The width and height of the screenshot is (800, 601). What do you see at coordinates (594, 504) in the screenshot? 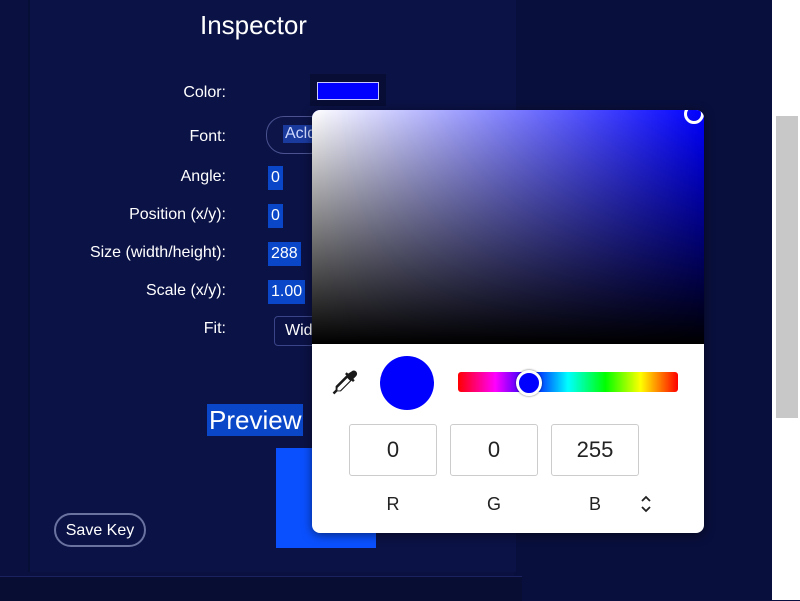
I see `blue-label: B` at bounding box center [594, 504].